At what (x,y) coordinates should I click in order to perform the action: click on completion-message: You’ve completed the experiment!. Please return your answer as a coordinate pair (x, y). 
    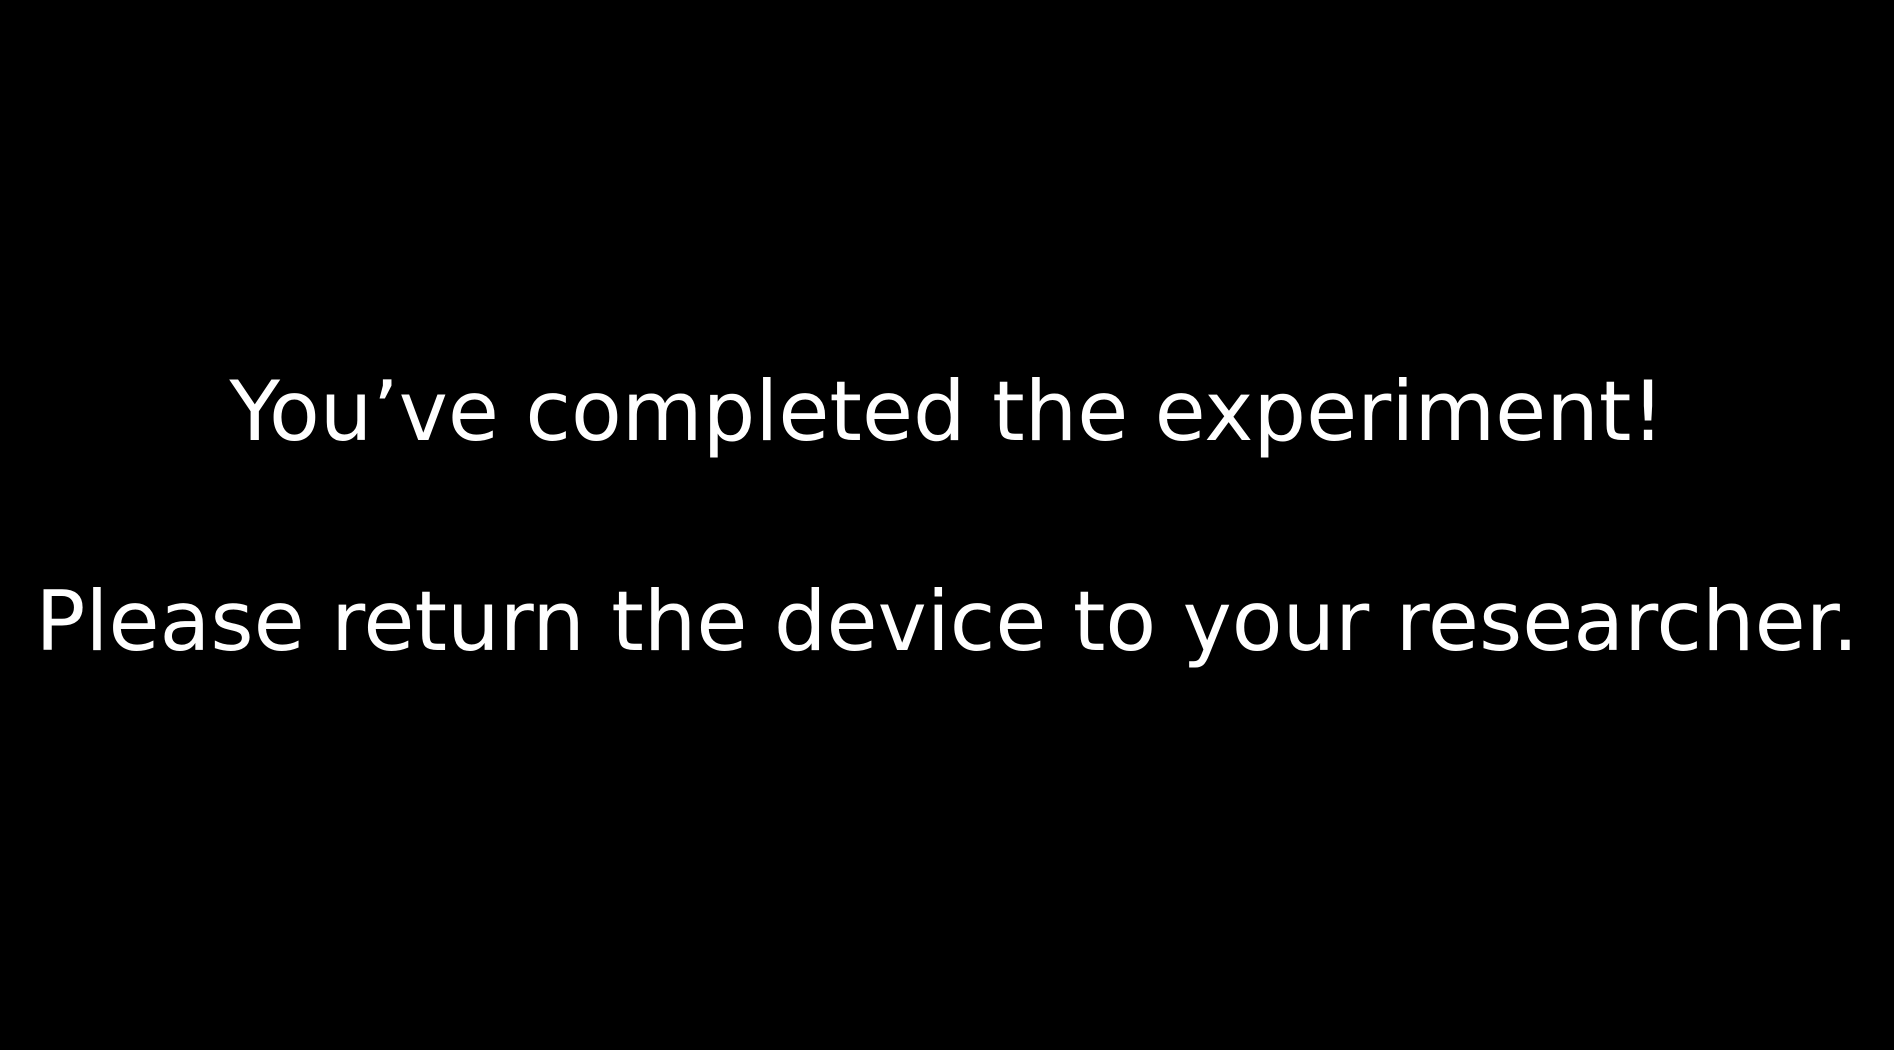
    Looking at the image, I should click on (947, 411).